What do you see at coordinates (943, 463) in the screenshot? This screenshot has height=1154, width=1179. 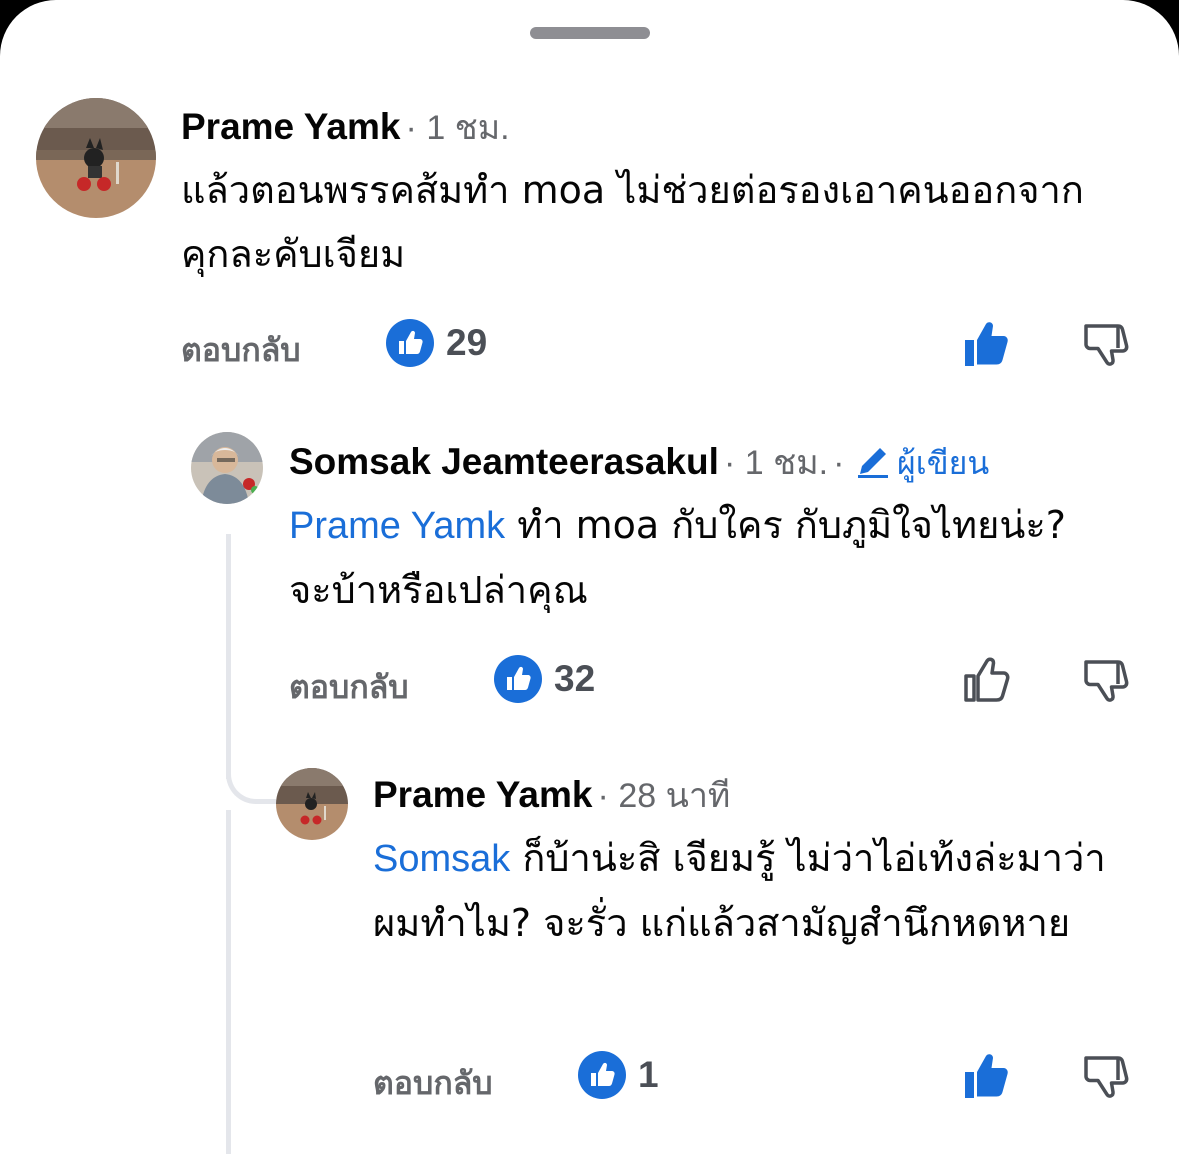 I see `author-badge: ผู้เขียน` at bounding box center [943, 463].